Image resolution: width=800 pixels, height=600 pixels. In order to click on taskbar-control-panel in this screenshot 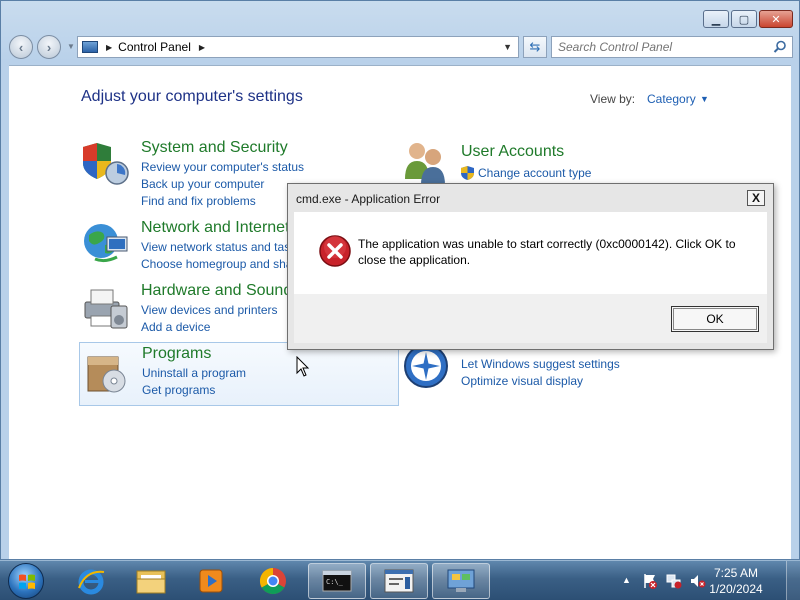, I will do `click(461, 581)`.